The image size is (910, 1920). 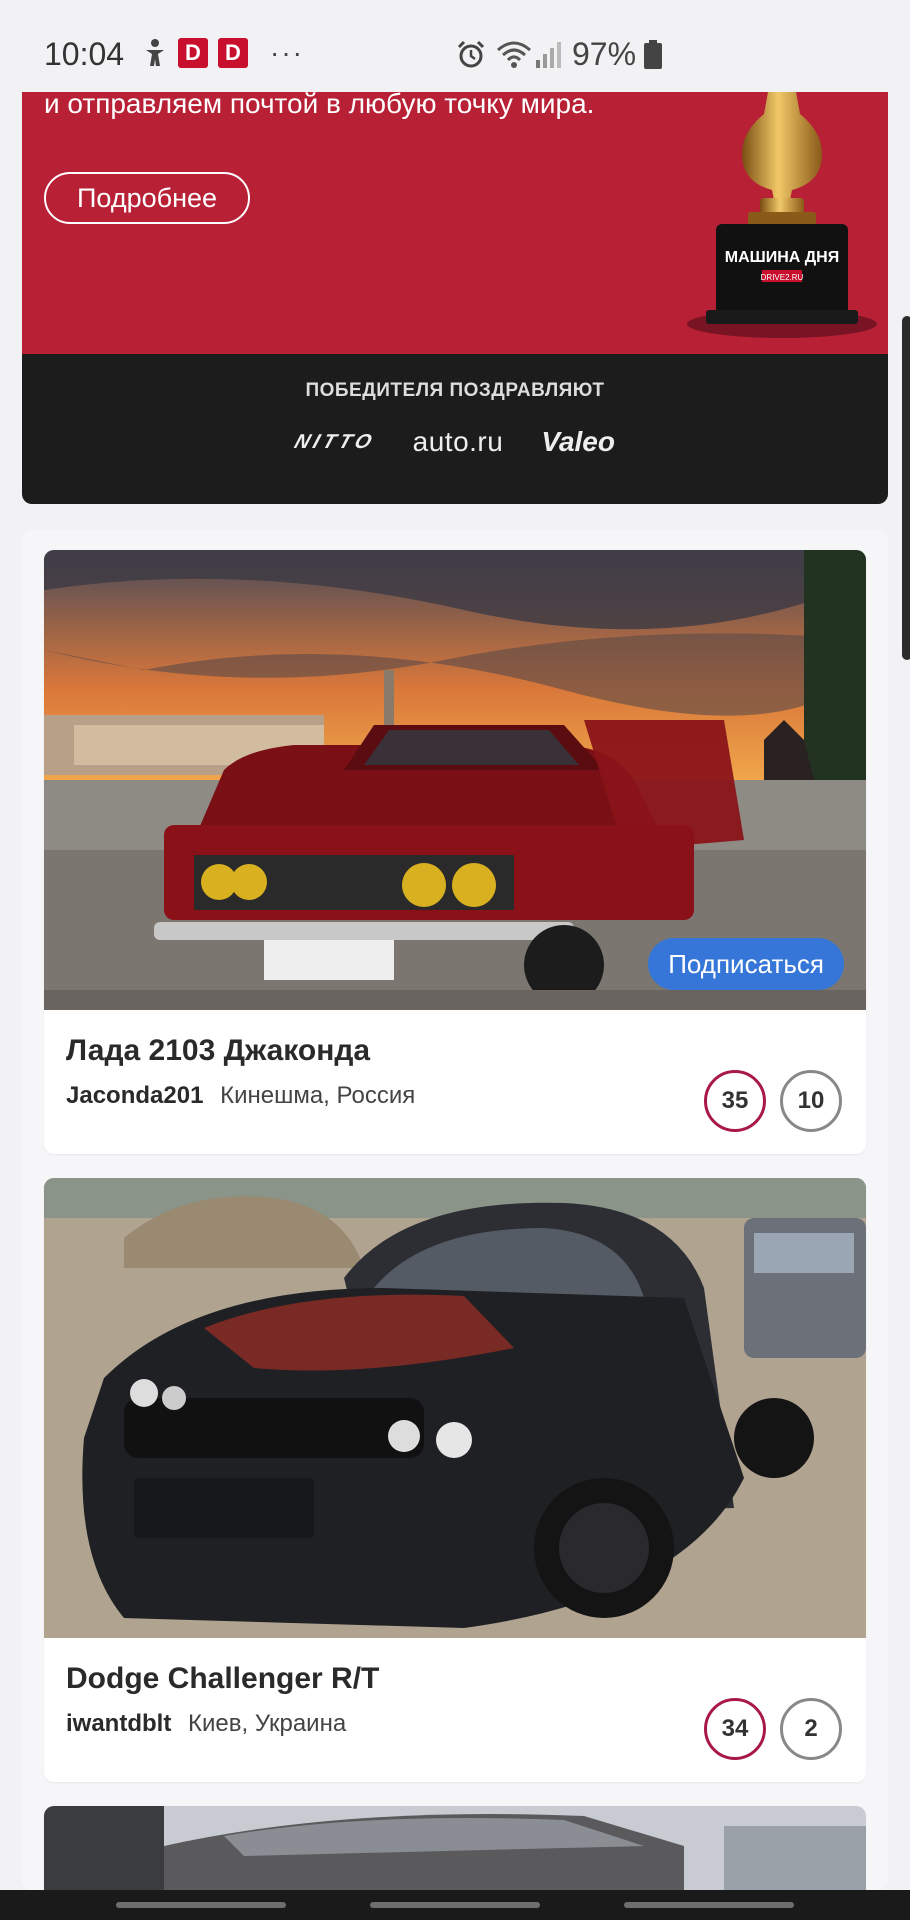 What do you see at coordinates (471, 57) in the screenshot?
I see `alarm-icon` at bounding box center [471, 57].